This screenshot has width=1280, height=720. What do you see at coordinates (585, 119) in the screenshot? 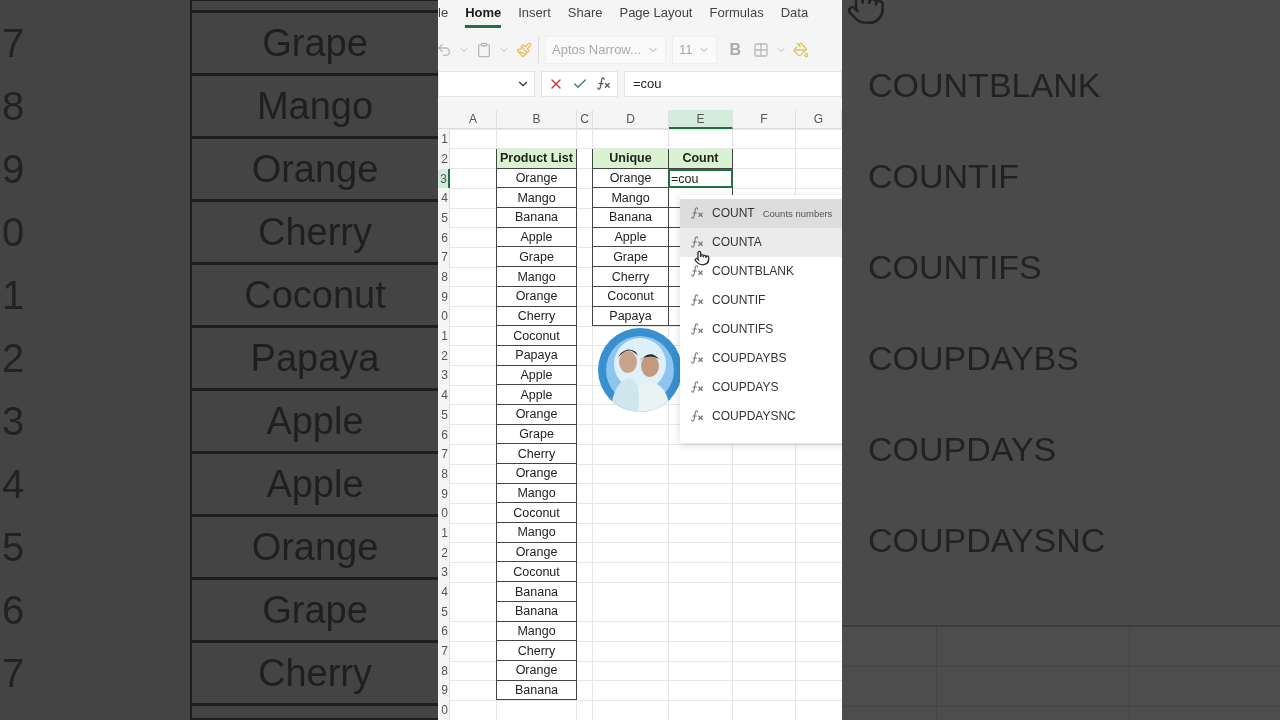
I see `column-header: C` at bounding box center [585, 119].